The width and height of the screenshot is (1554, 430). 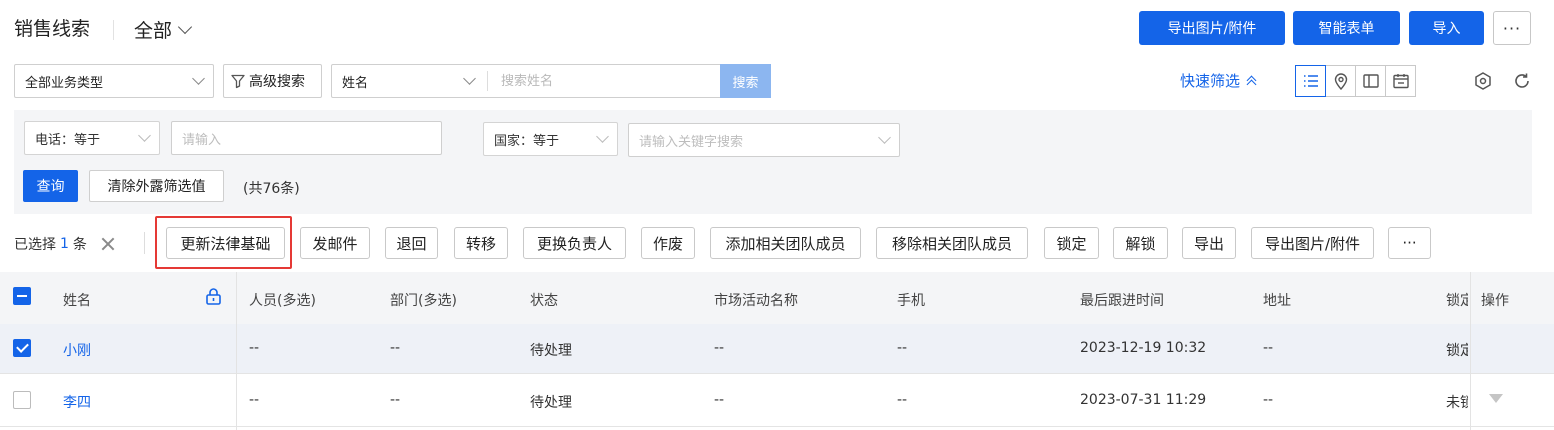 I want to click on calendar-view-icon, so click(x=1400, y=81).